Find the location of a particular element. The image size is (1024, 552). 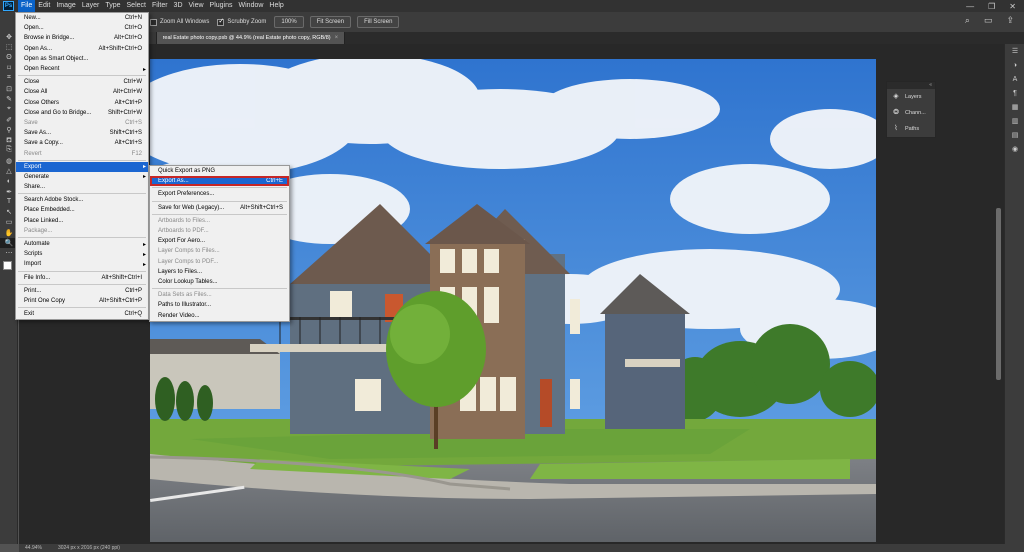

fit-screen-button: Fit Screen is located at coordinates (330, 22).